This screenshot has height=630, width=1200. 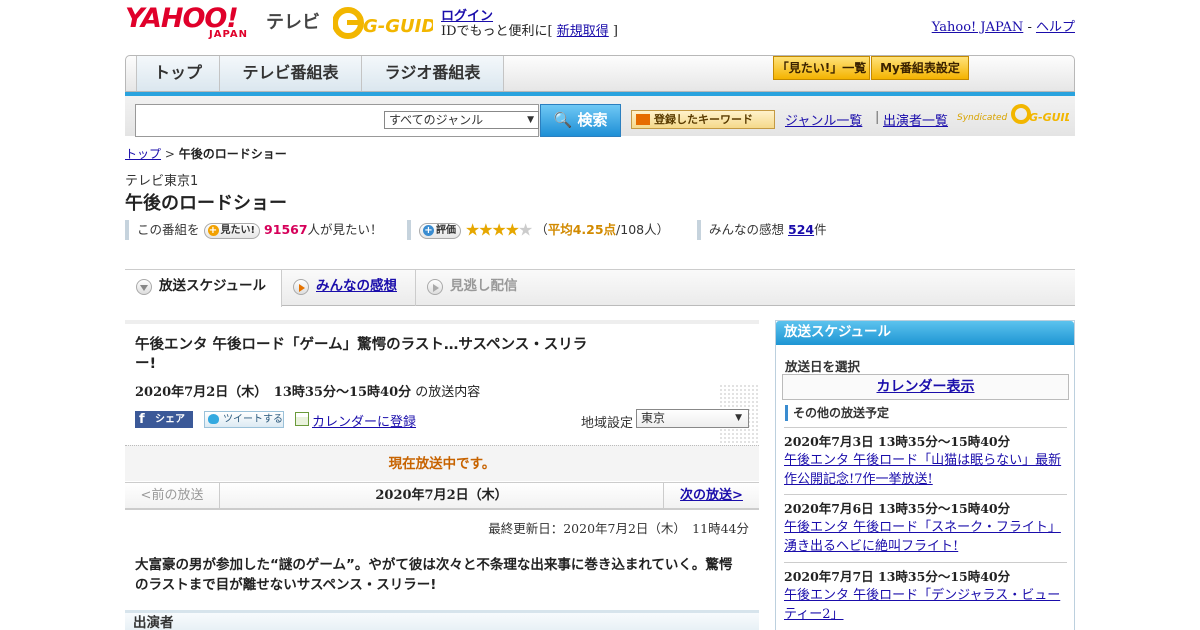 What do you see at coordinates (436, 120) in the screenshot?
I see `genre-select-value: すべてのジャンル` at bounding box center [436, 120].